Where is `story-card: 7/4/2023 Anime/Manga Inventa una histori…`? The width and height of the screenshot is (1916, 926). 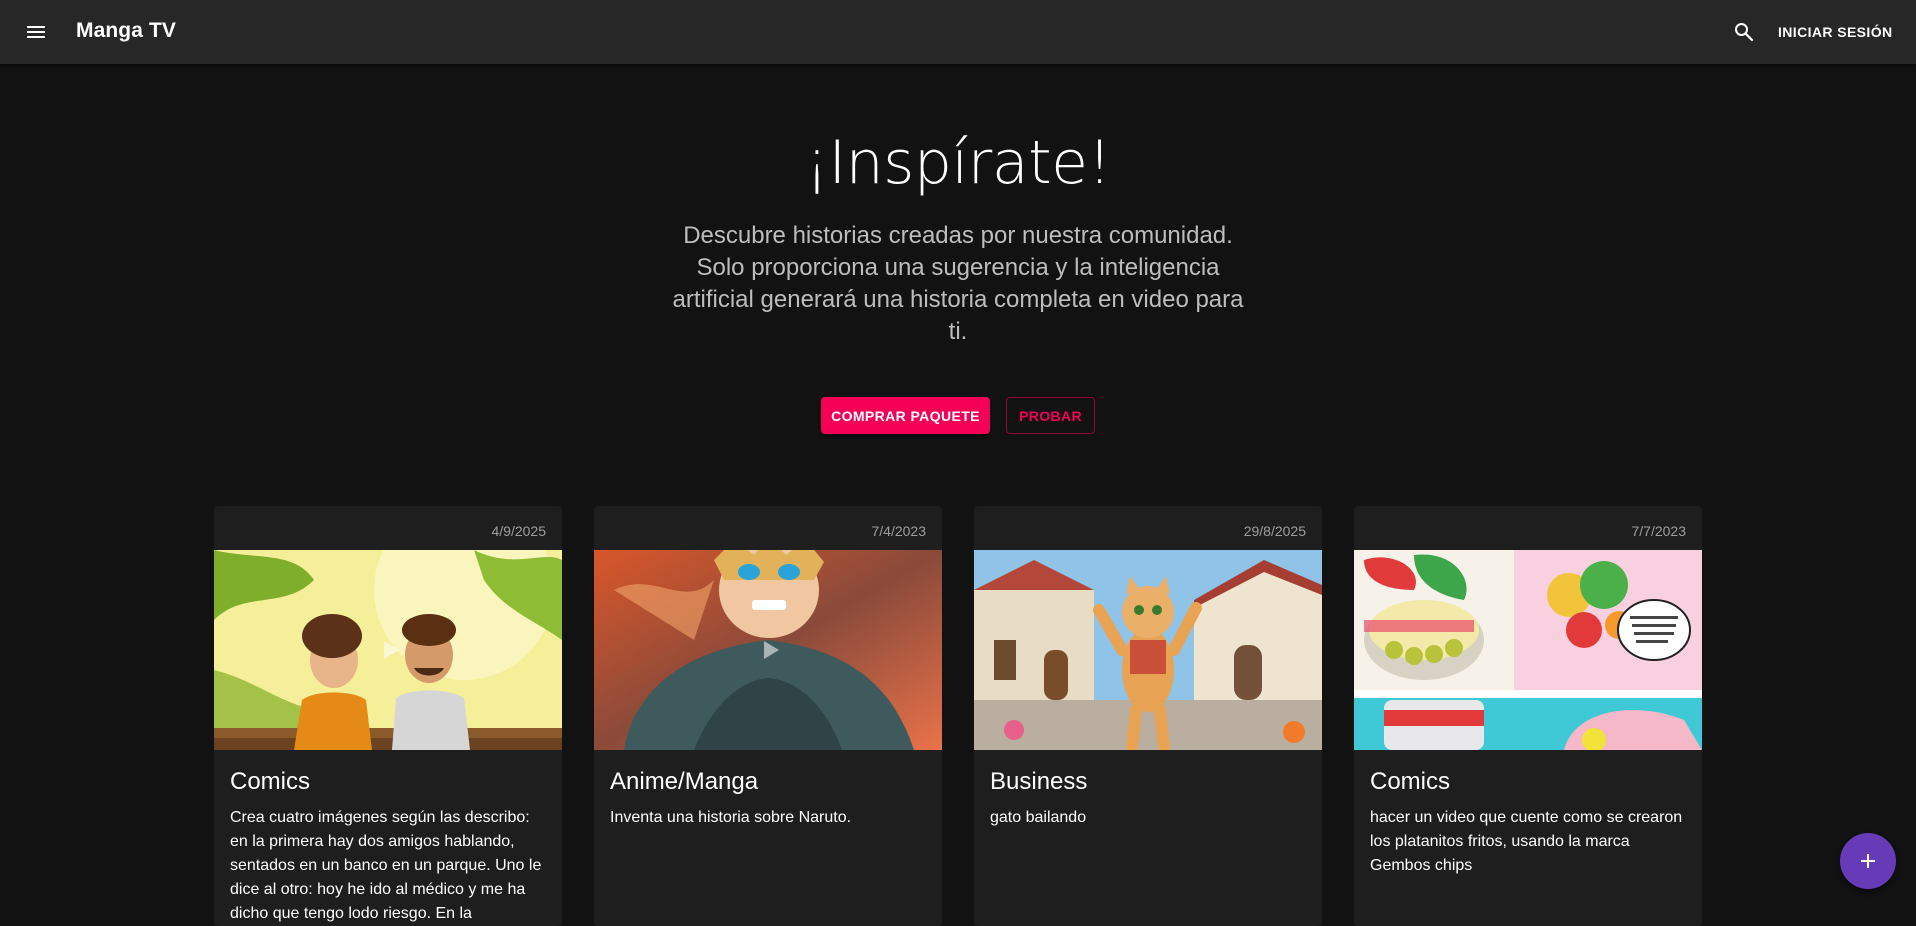 story-card: 7/4/2023 Anime/Manga Inventa una histori… is located at coordinates (768, 716).